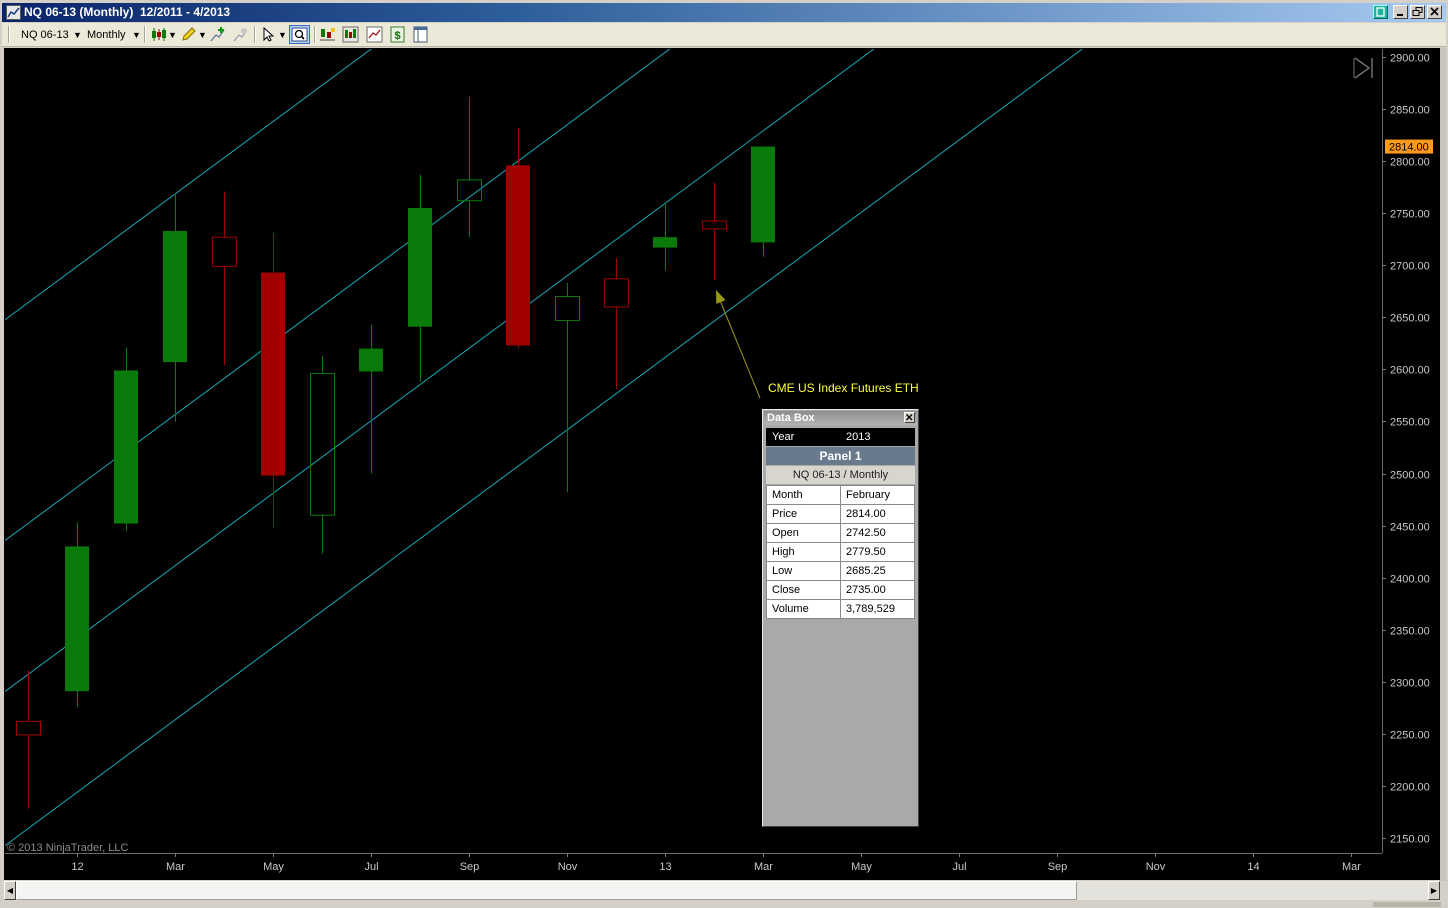 The width and height of the screenshot is (1448, 908). I want to click on y-tick-label: 2900.00, so click(1410, 59).